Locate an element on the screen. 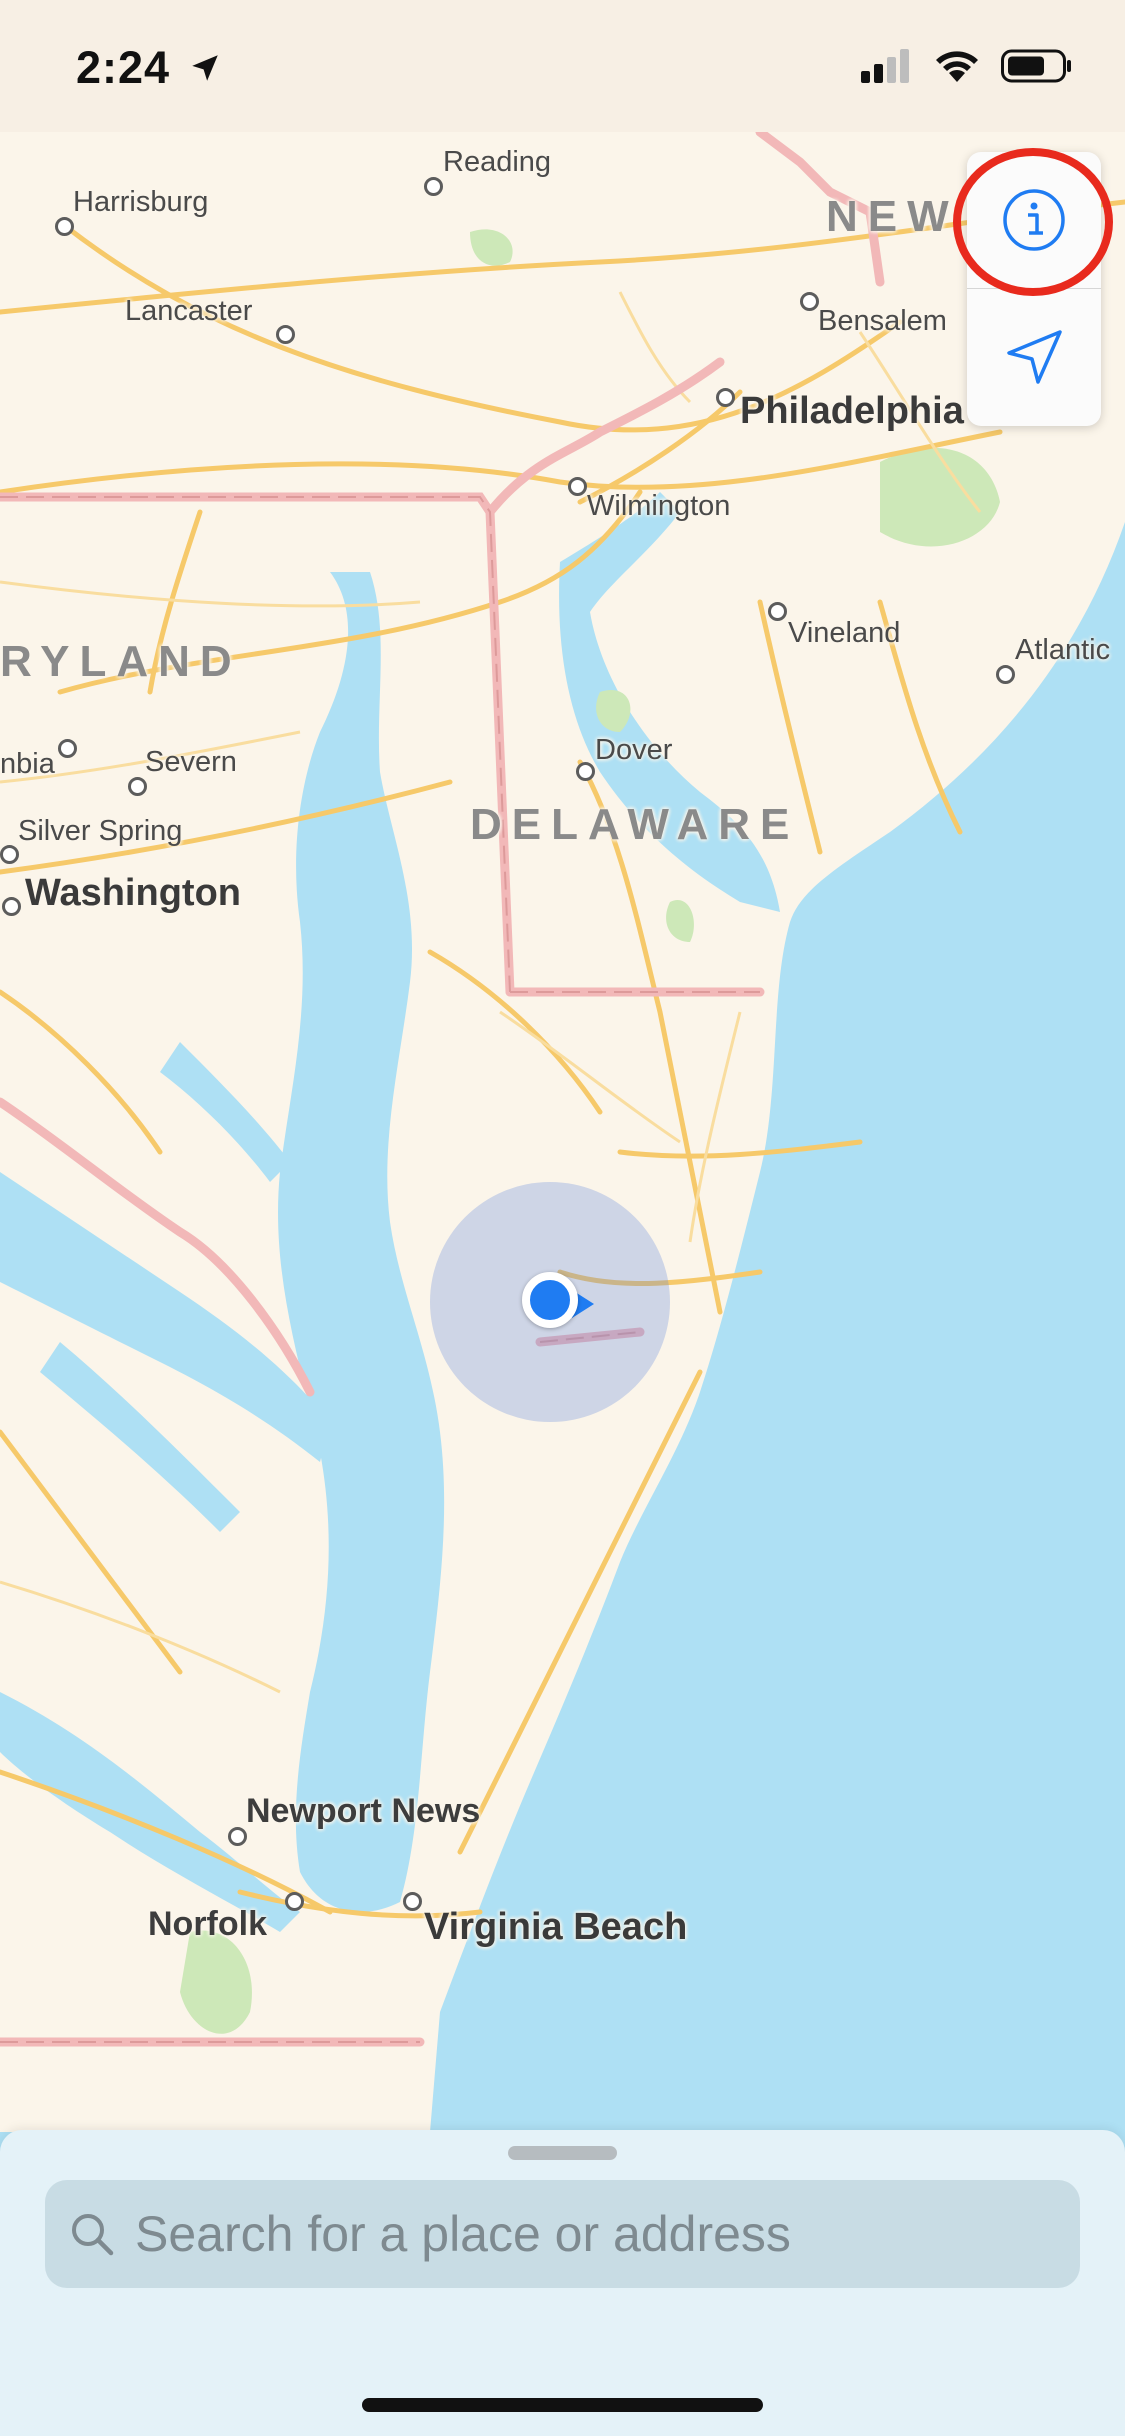 Image resolution: width=1125 pixels, height=2436 pixels. status-time: 2:24 is located at coordinates (149, 68).